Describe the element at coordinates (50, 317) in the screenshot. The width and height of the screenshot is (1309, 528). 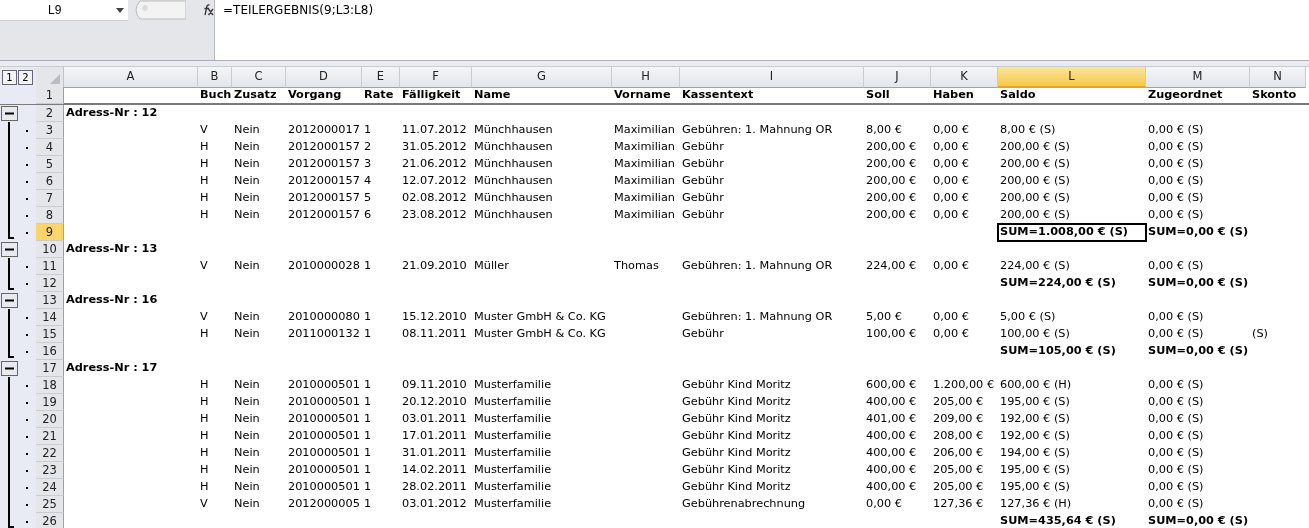
I see `row-header: 14` at that location.